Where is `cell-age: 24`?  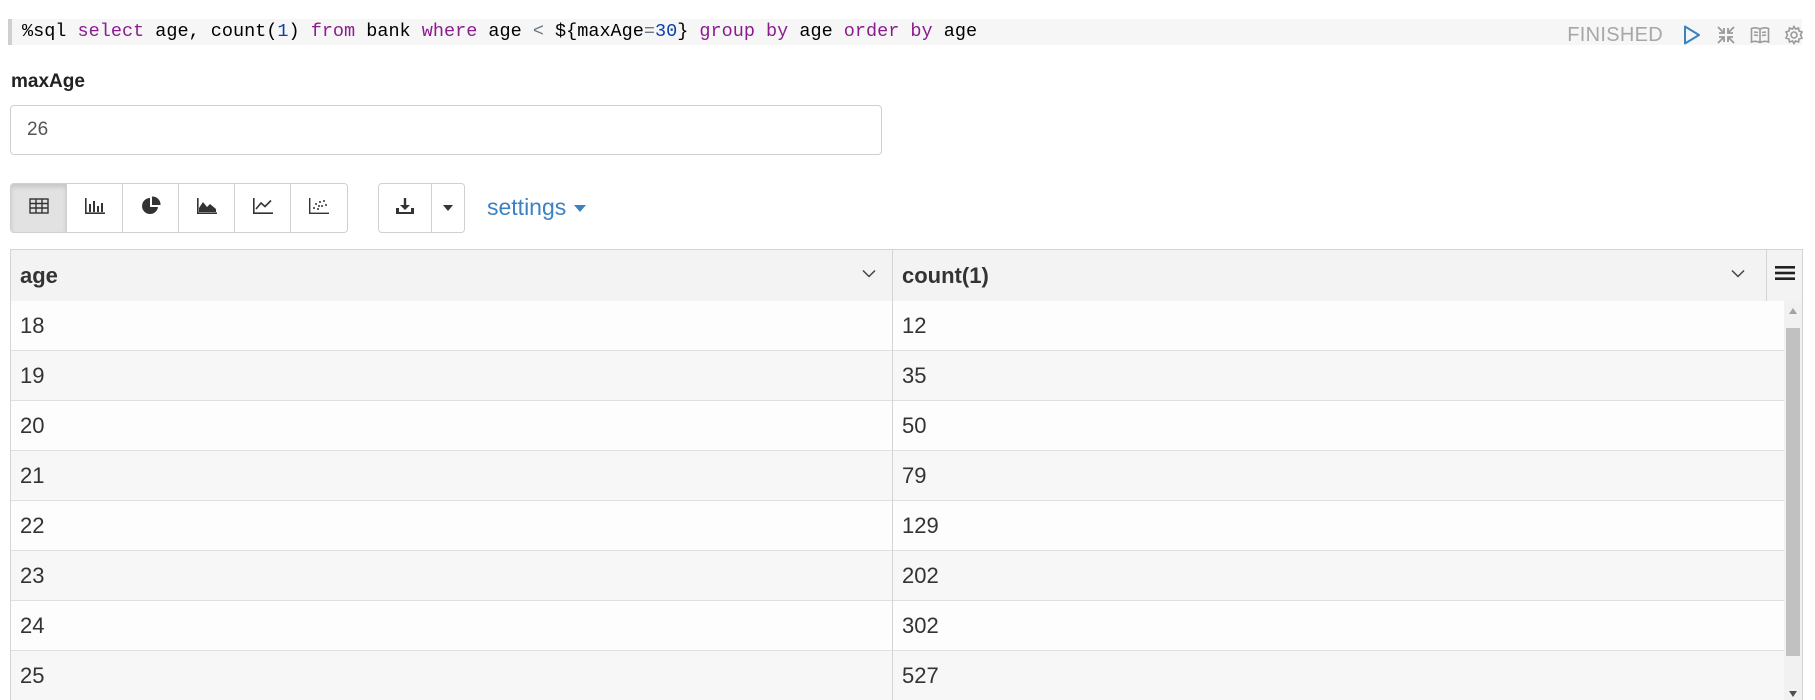 cell-age: 24 is located at coordinates (452, 626).